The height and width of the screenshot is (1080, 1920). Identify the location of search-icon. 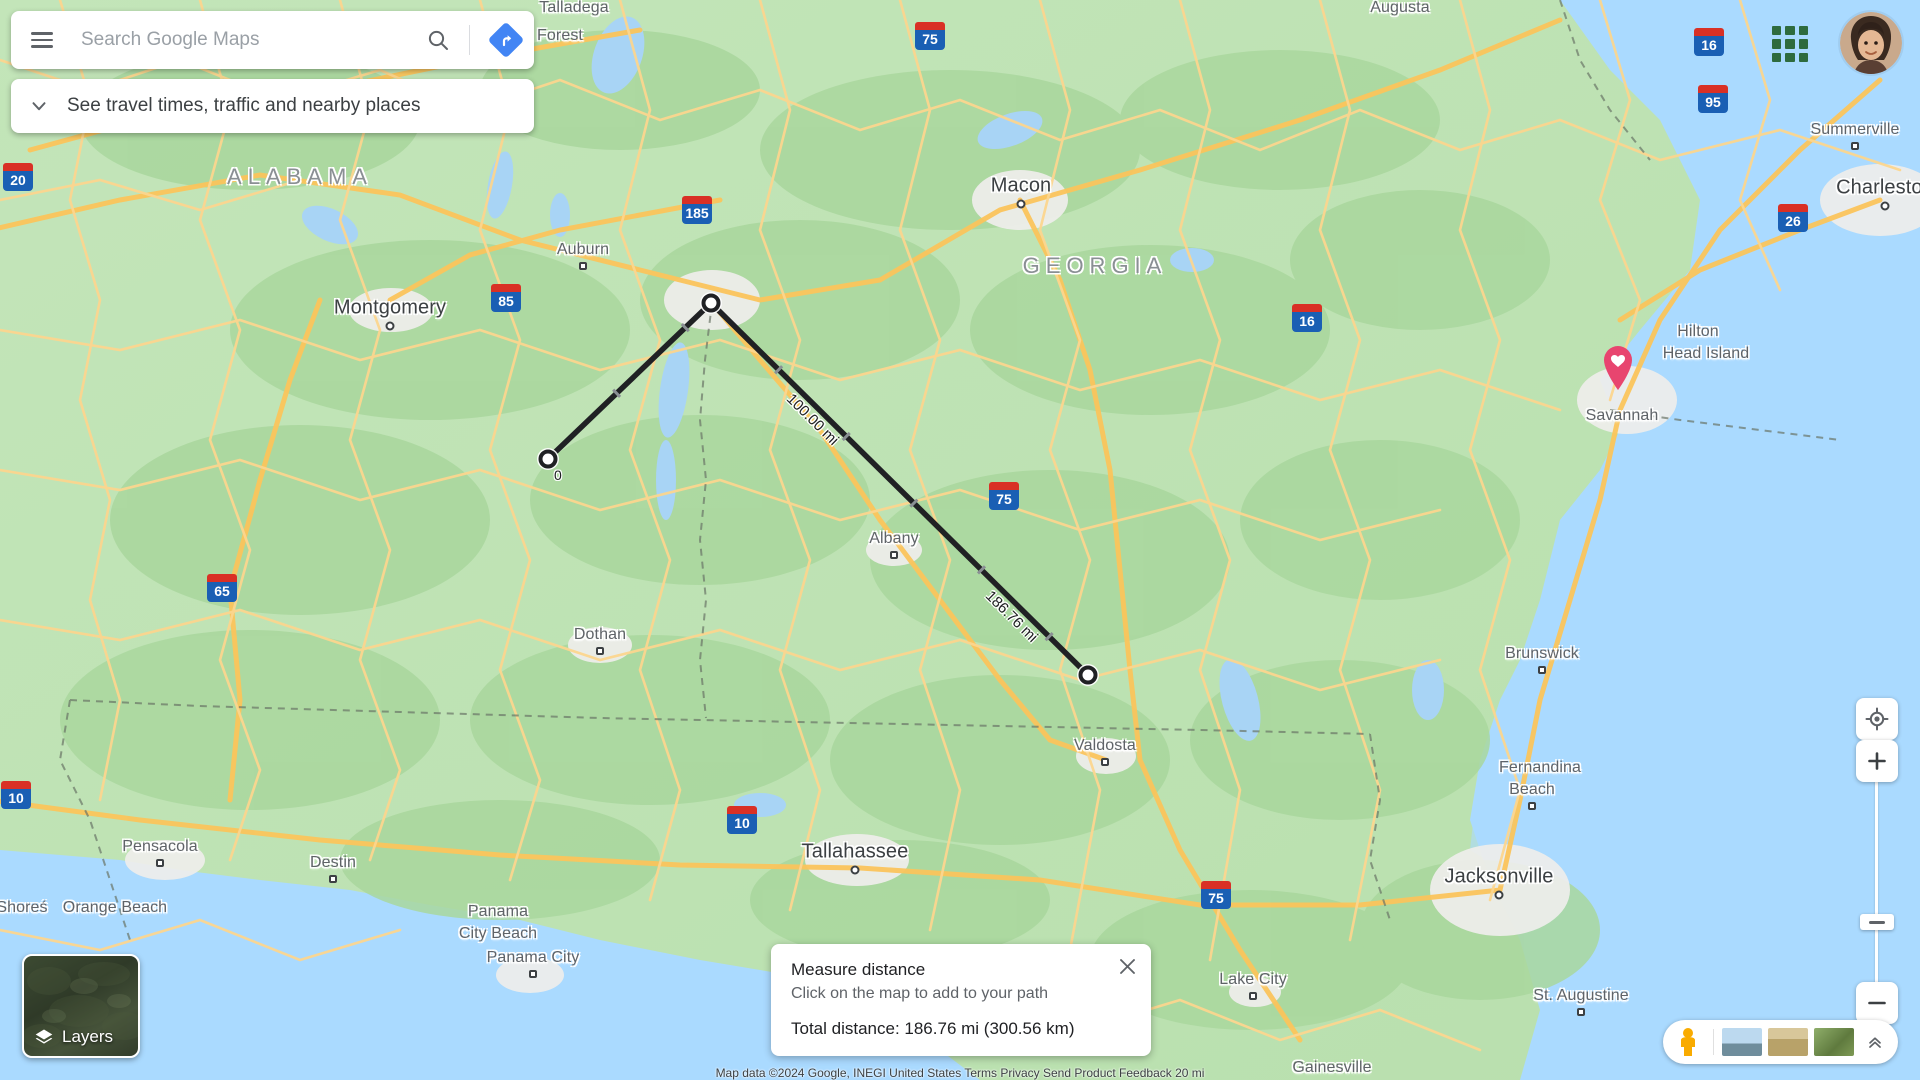
(438, 40).